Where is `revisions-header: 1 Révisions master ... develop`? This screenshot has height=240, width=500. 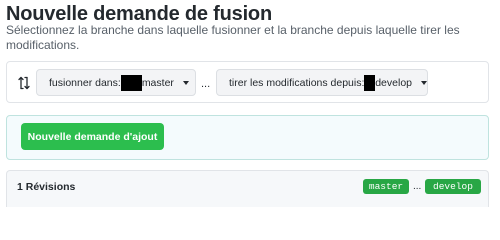
revisions-header: 1 Révisions master ... develop is located at coordinates (247, 188).